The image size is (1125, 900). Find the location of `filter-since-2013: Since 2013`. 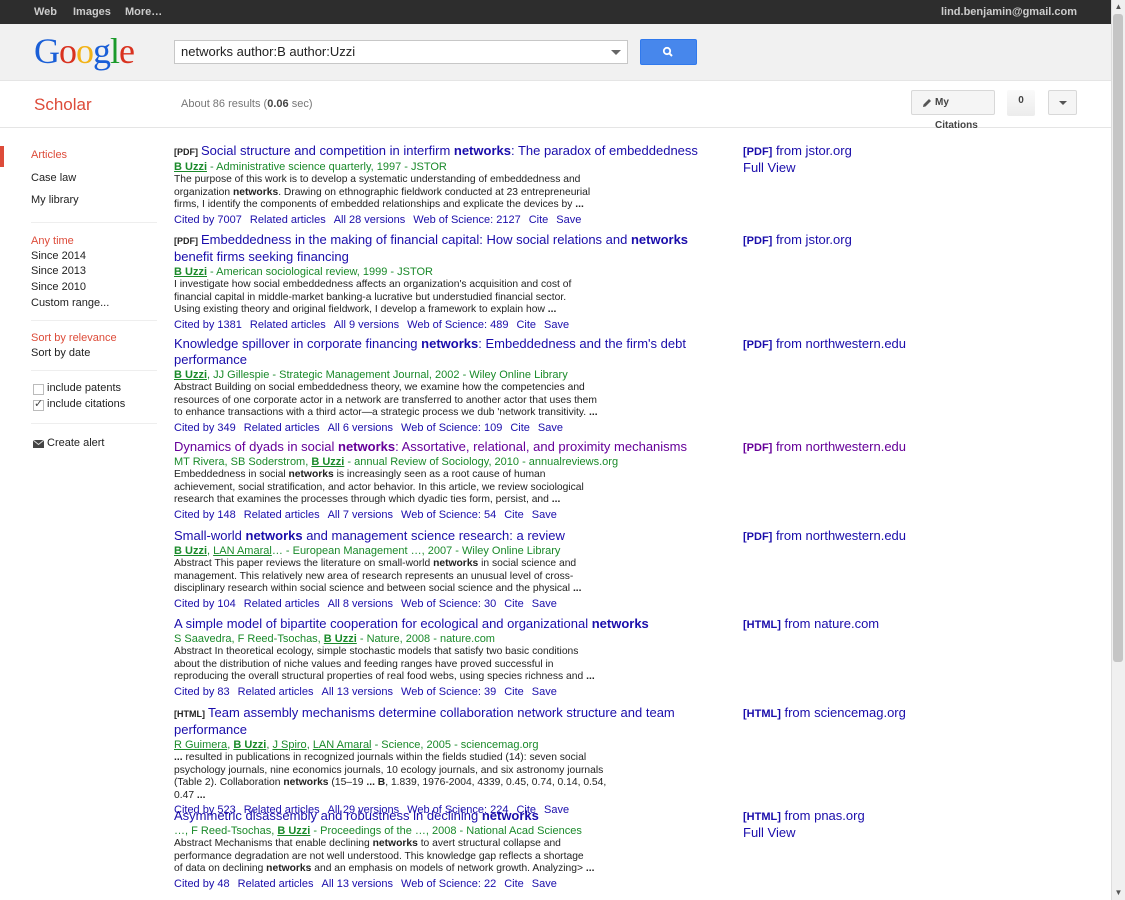

filter-since-2013: Since 2013 is located at coordinates (58, 271).